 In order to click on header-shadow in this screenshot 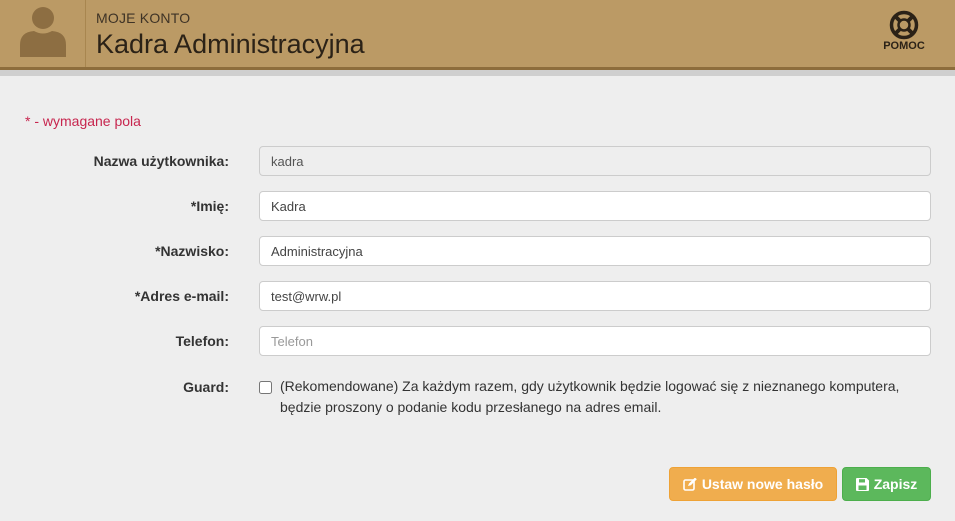, I will do `click(477, 73)`.